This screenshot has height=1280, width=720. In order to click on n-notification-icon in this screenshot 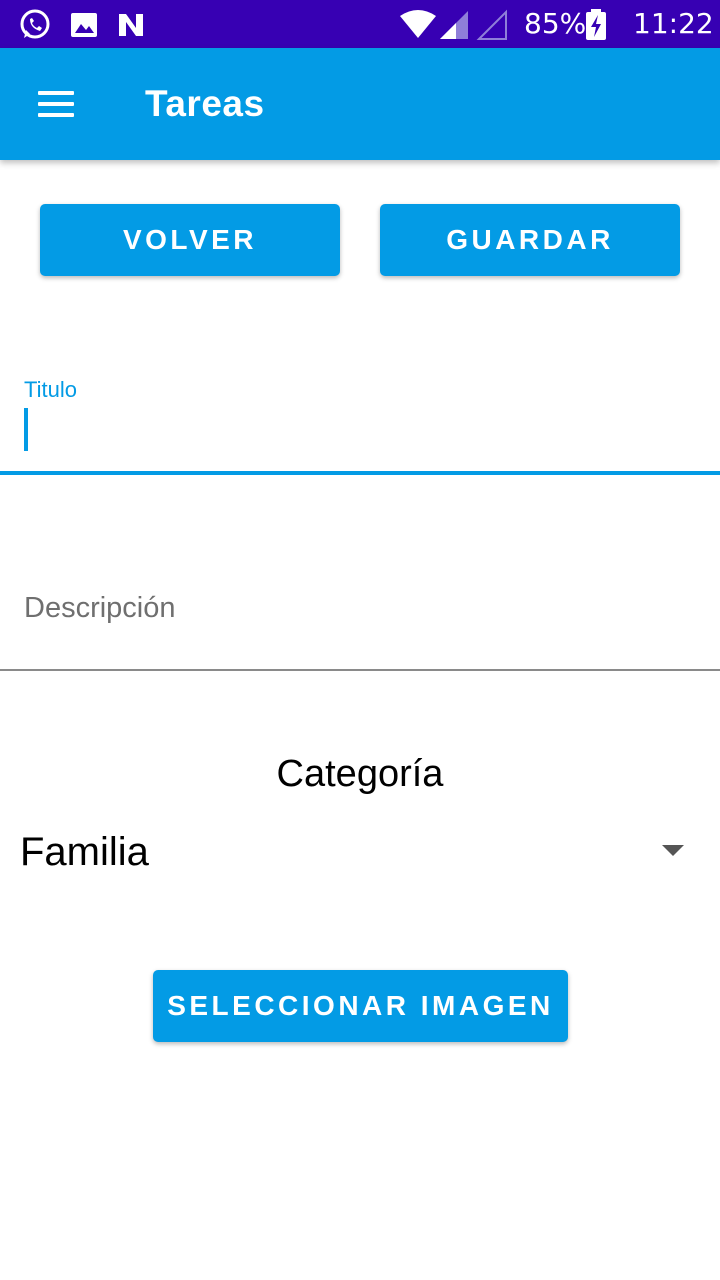, I will do `click(131, 25)`.